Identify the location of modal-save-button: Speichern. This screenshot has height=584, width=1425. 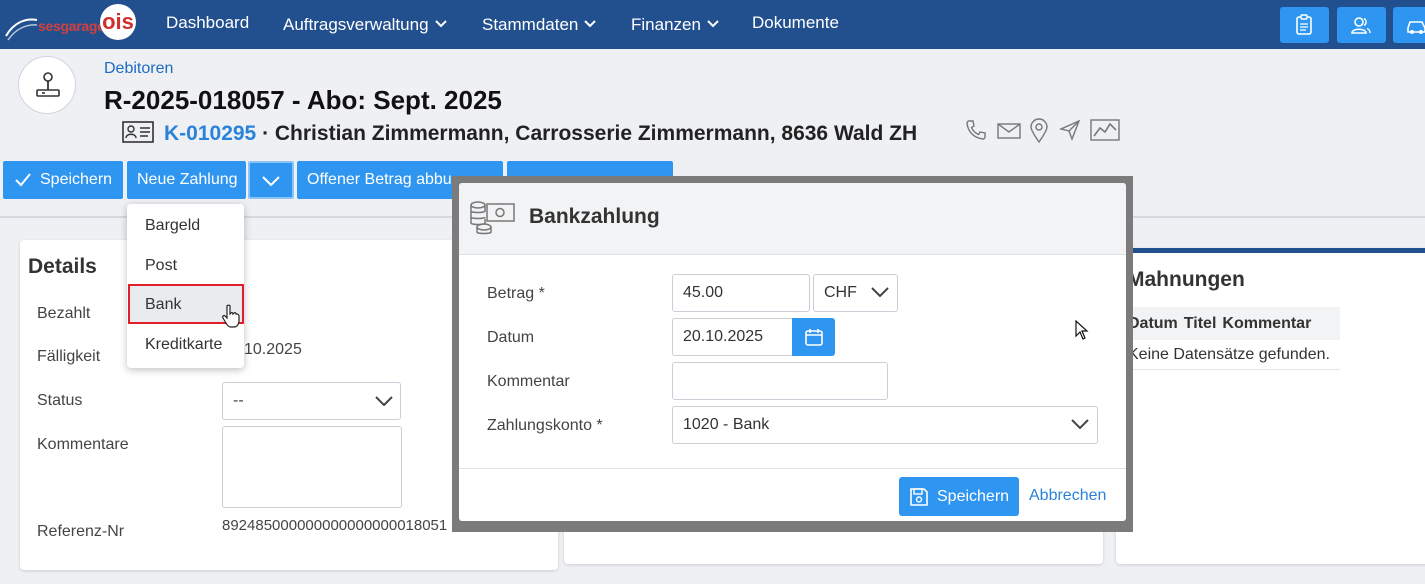
(959, 496).